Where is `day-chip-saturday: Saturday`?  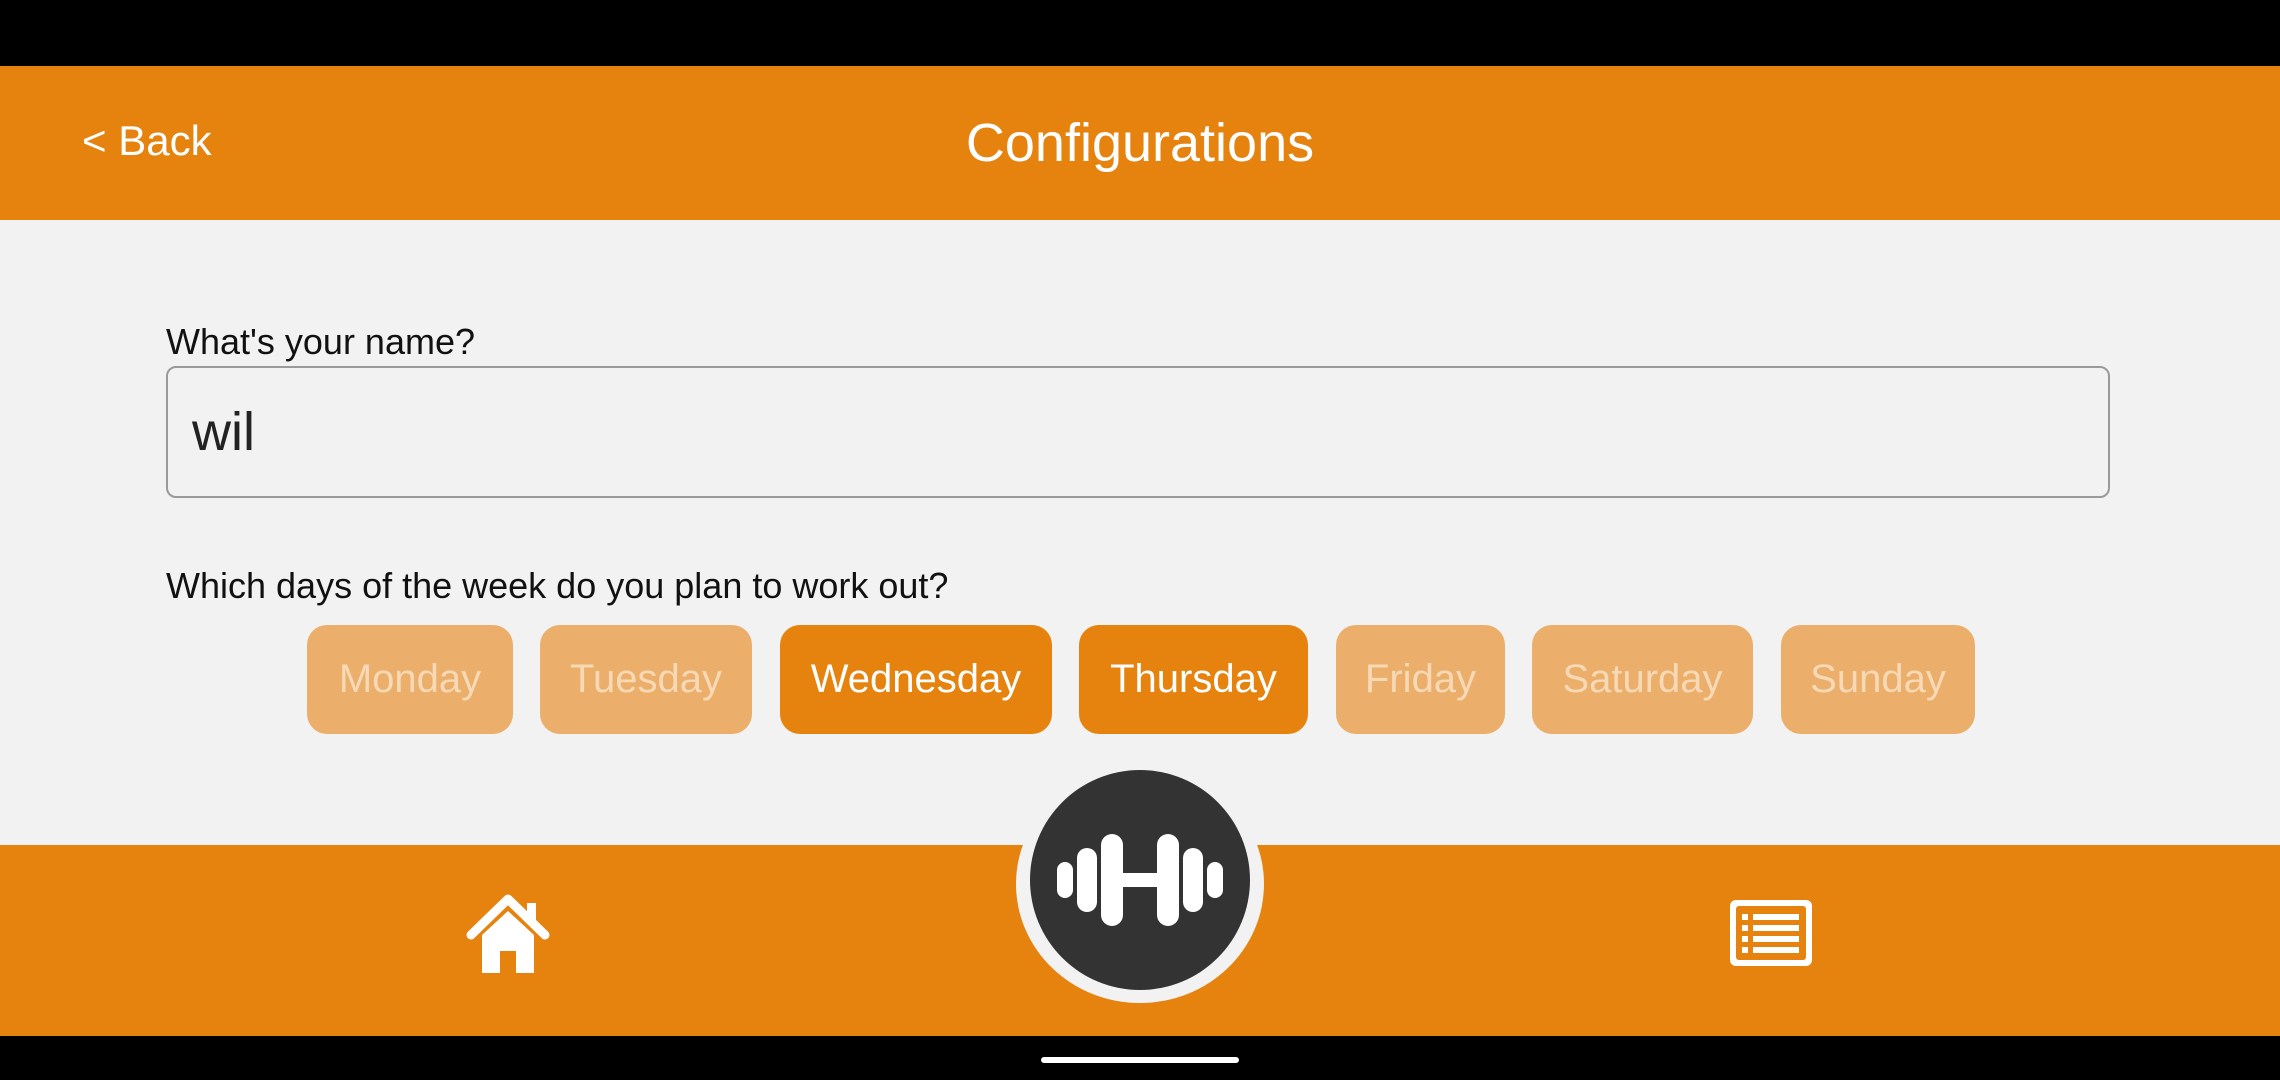 day-chip-saturday: Saturday is located at coordinates (1642, 679).